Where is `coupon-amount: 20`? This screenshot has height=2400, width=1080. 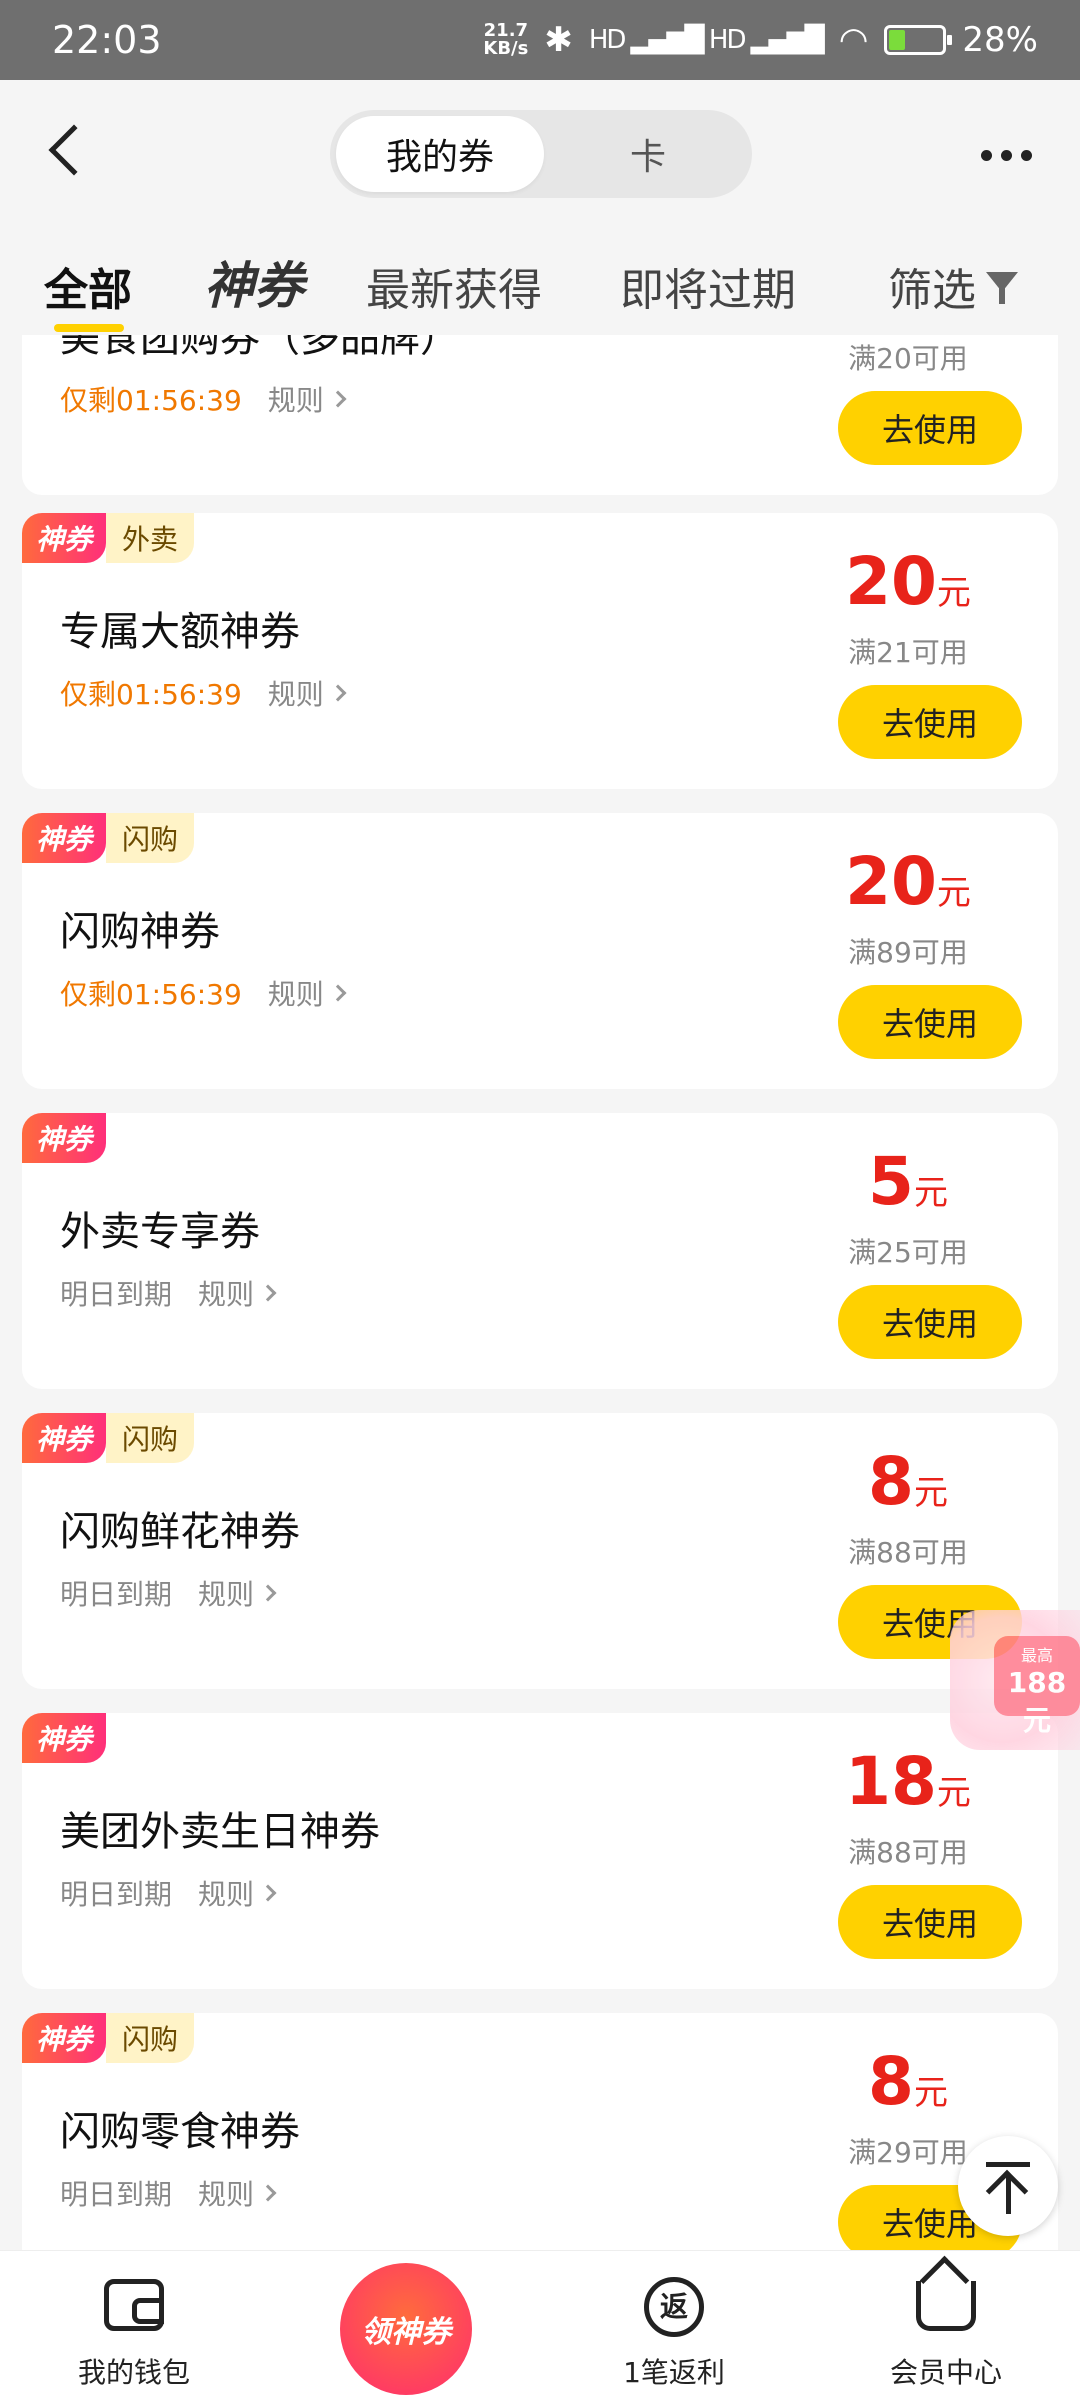 coupon-amount: 20 is located at coordinates (891, 581).